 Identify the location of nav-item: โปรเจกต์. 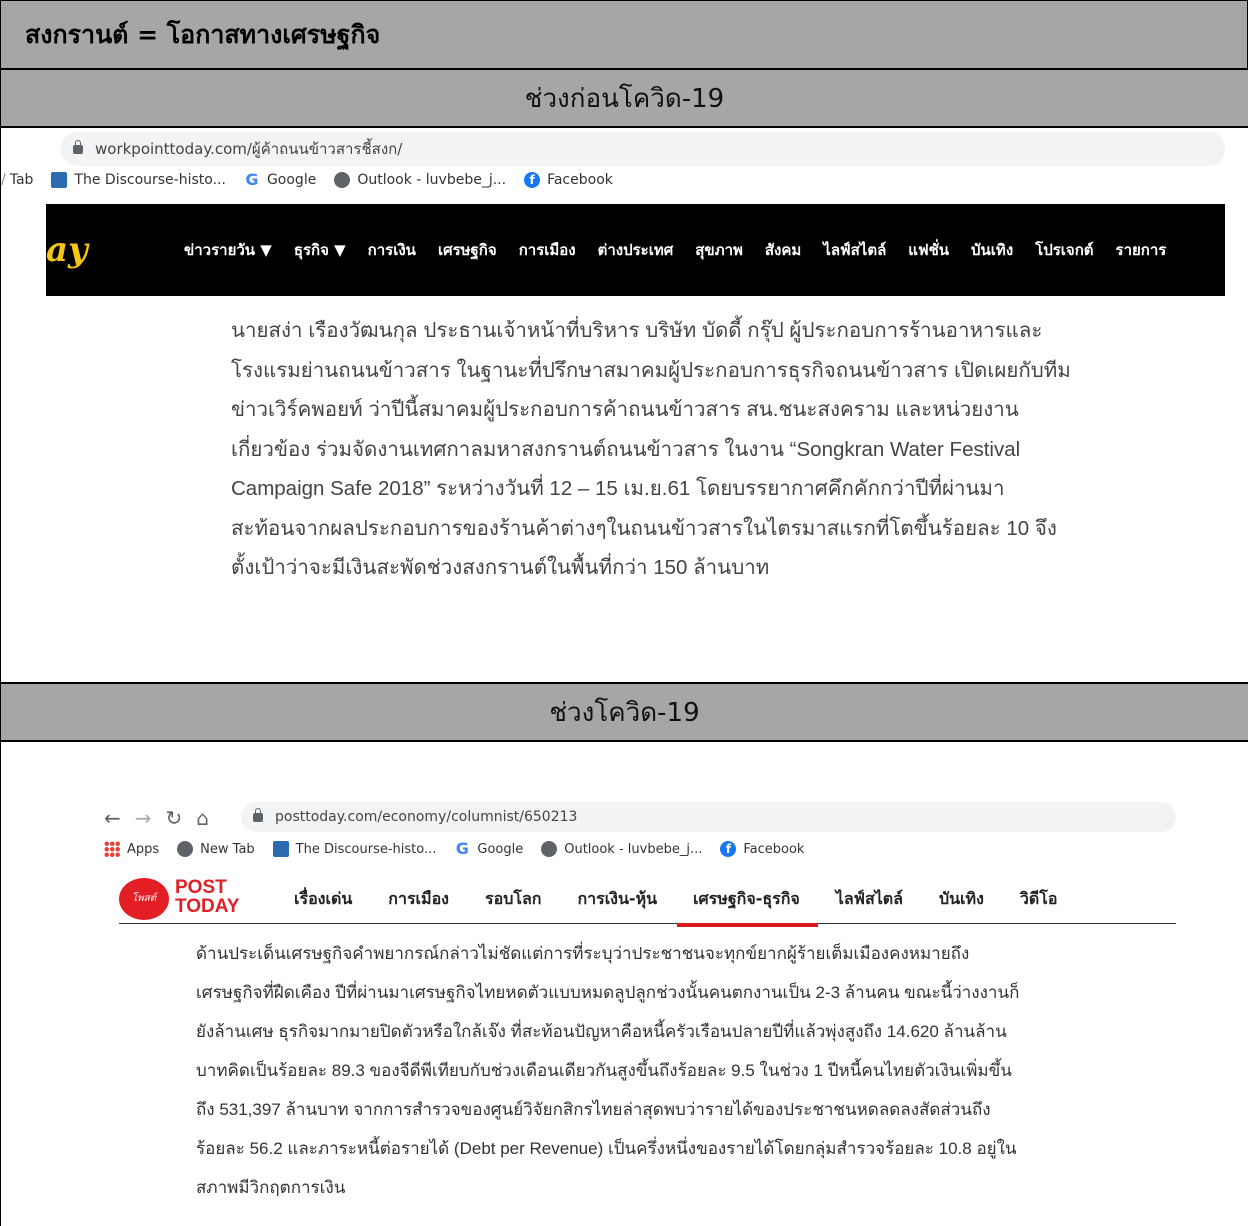
(1064, 250).